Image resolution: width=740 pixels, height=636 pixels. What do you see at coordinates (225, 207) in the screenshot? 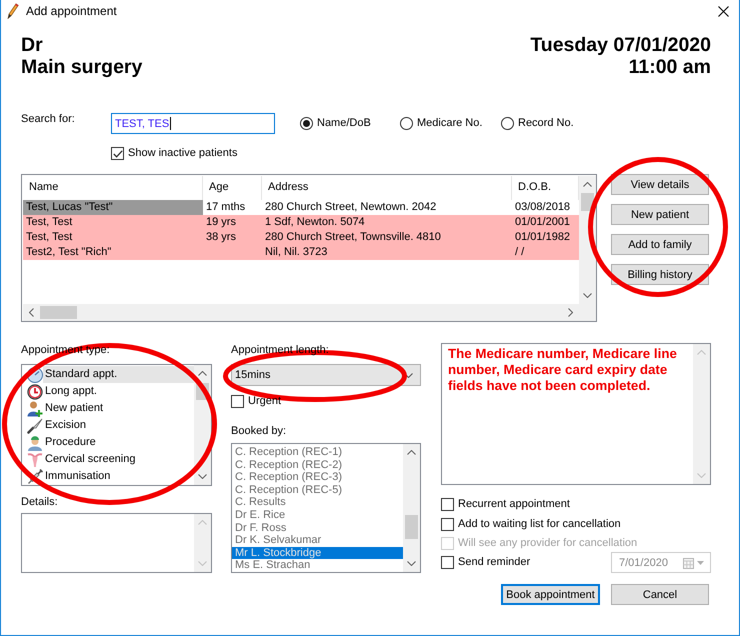
I see `table-cell-text: 17 mths` at bounding box center [225, 207].